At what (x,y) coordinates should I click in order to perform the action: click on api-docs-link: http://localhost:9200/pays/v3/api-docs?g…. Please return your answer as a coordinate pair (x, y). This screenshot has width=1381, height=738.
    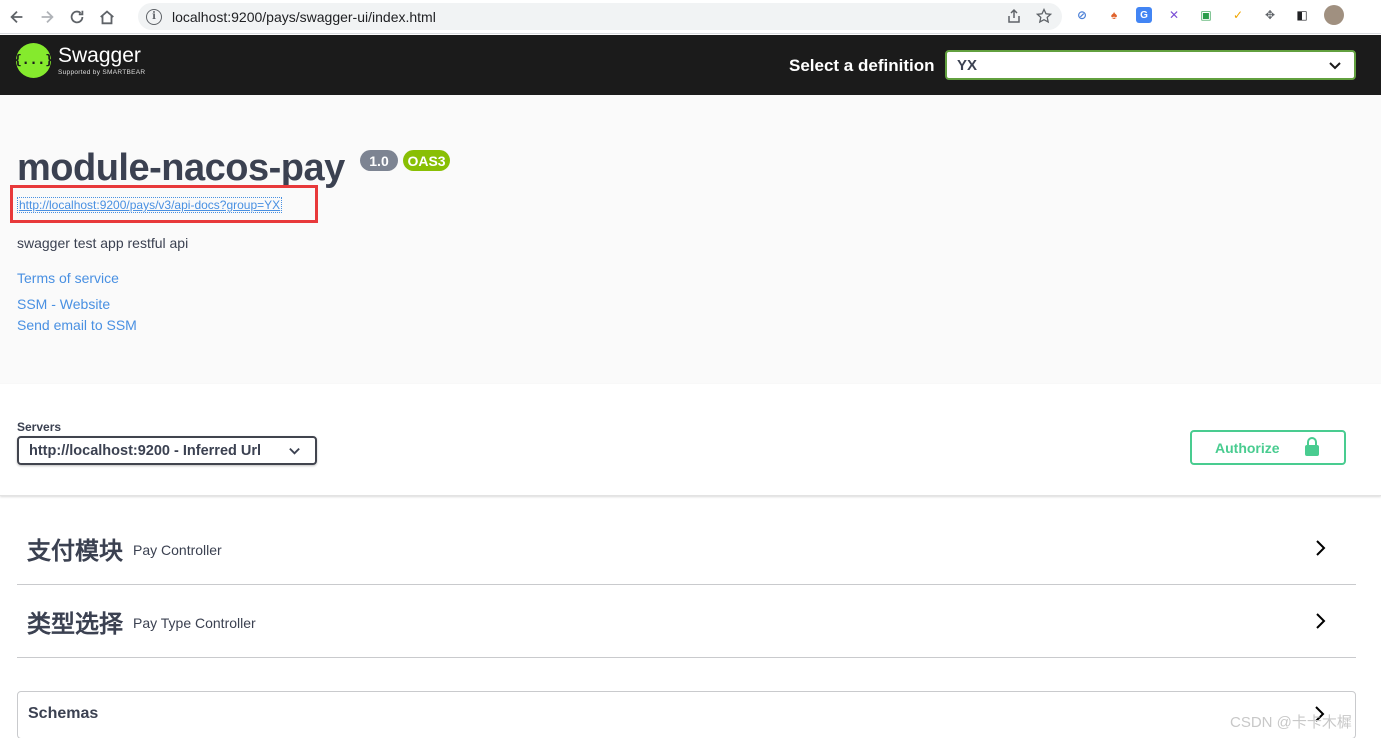
    Looking at the image, I should click on (150, 205).